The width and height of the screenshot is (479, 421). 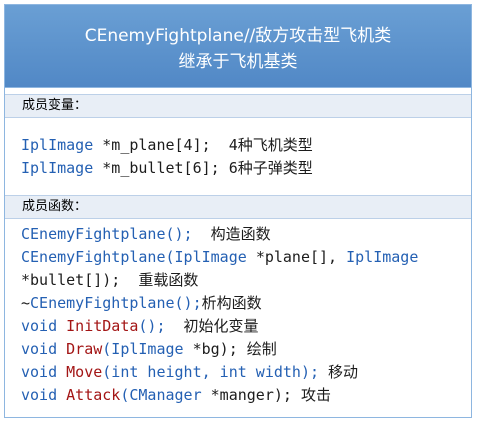 What do you see at coordinates (159, 280) in the screenshot?
I see `function-comment: 重载函数` at bounding box center [159, 280].